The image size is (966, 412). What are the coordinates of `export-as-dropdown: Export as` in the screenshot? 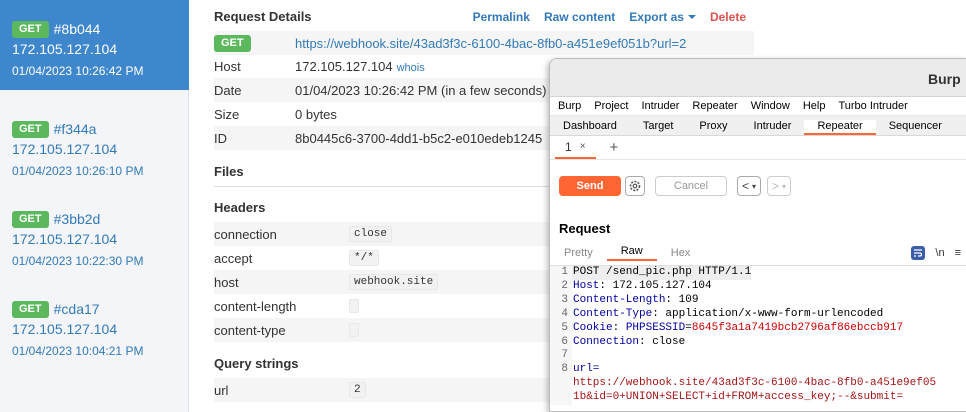 It's located at (662, 17).